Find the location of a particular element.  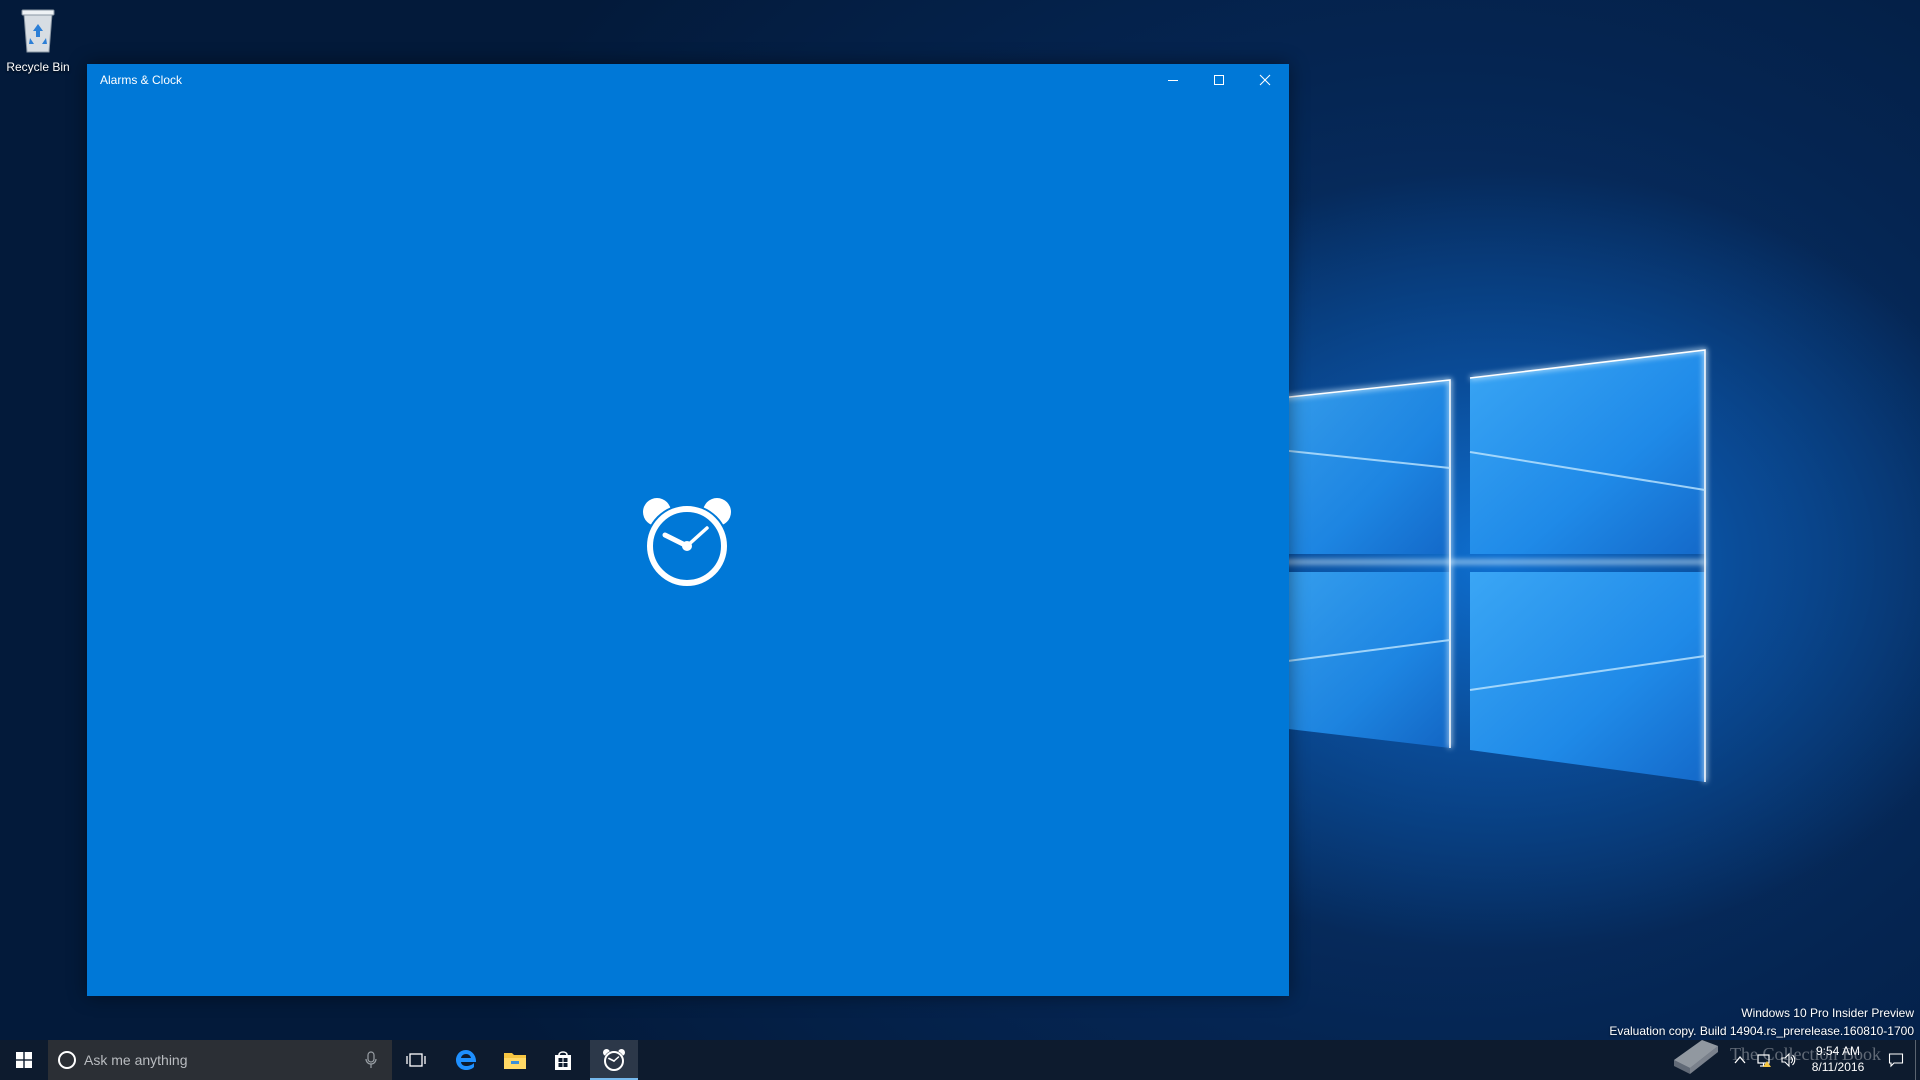

windows-hero-logo is located at coordinates (1499, 565).